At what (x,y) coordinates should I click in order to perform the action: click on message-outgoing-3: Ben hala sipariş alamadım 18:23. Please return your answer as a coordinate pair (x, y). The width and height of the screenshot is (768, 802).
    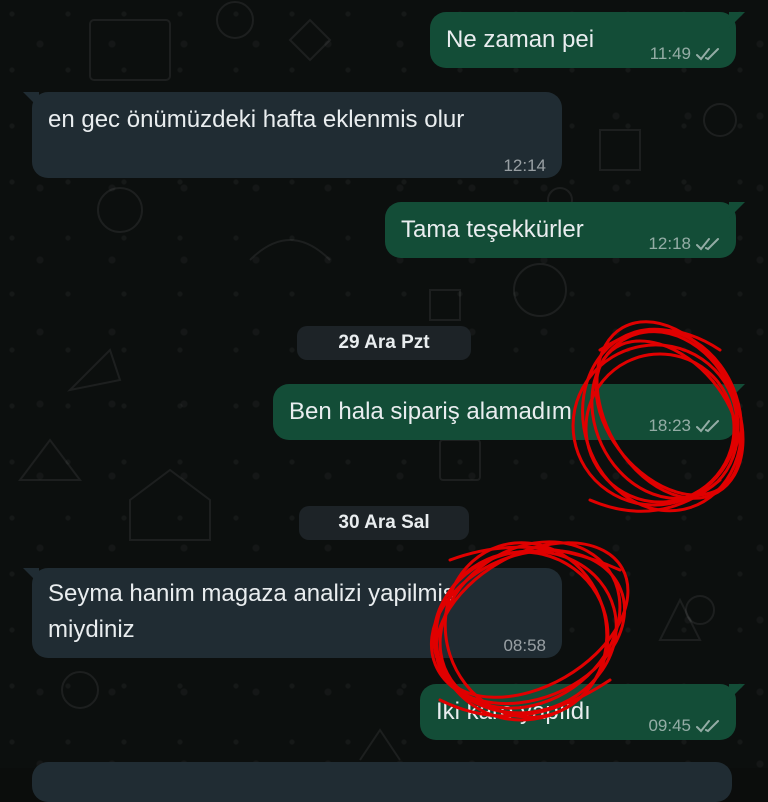
    Looking at the image, I should click on (509, 412).